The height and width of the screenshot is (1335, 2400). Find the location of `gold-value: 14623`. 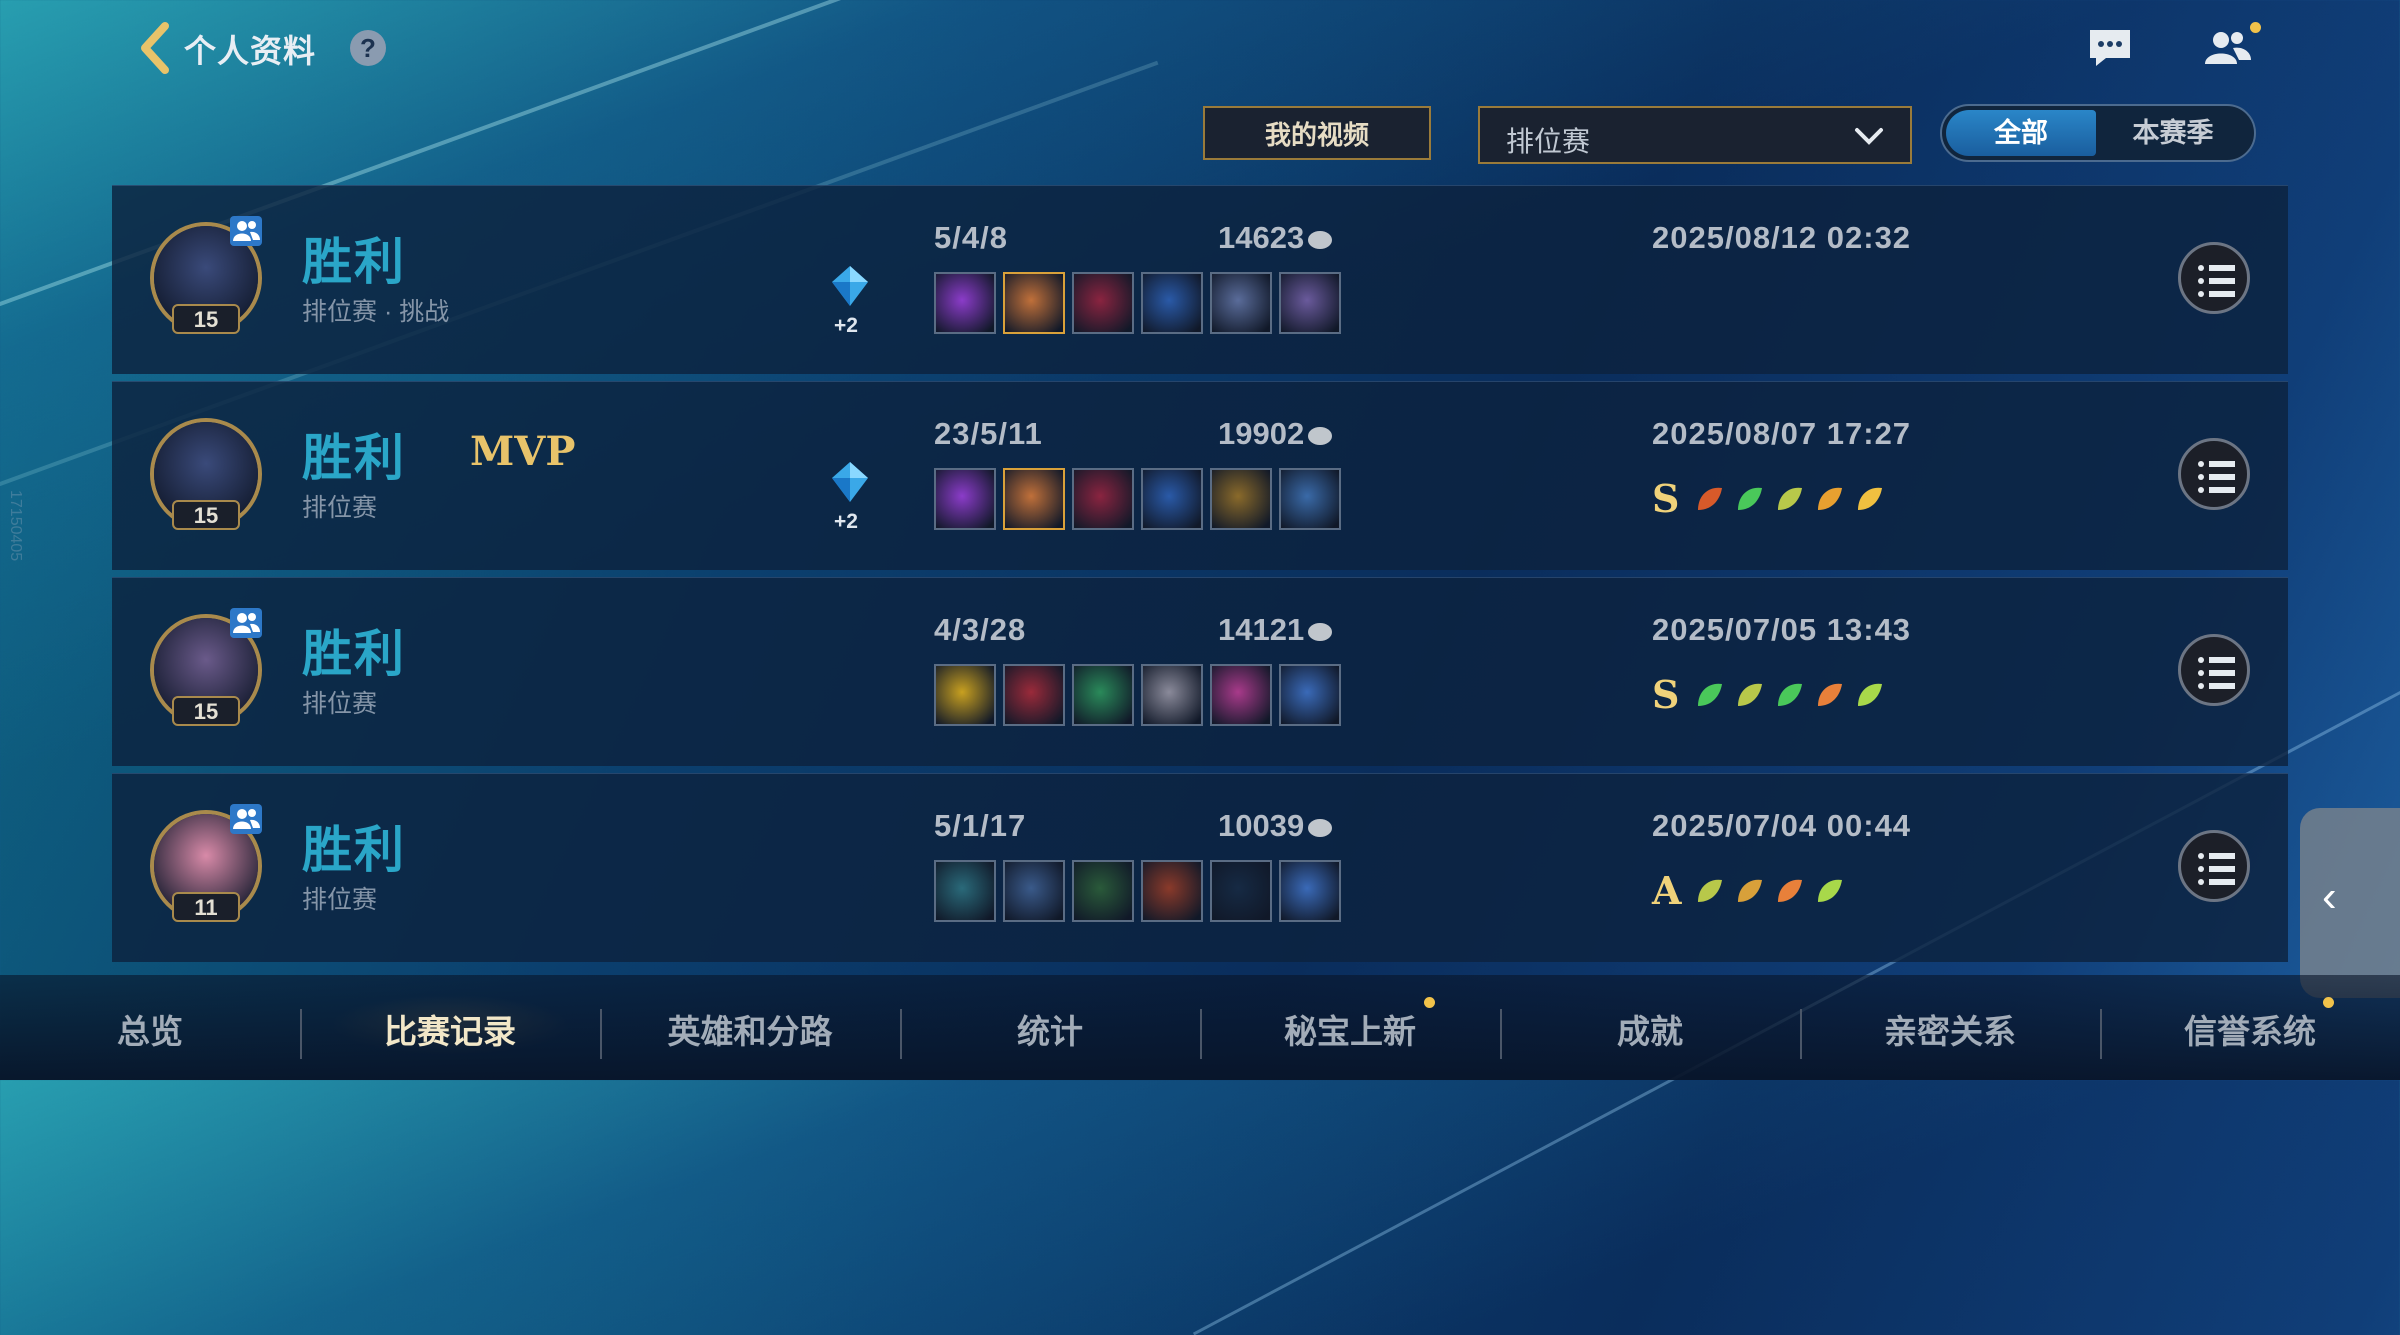

gold-value: 14623 is located at coordinates (1261, 237).